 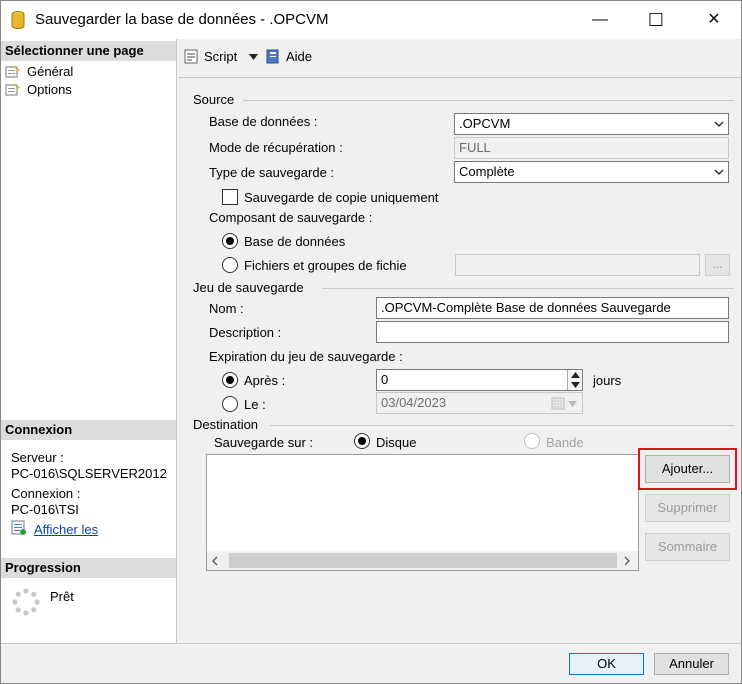 I want to click on page-item-label: Options, so click(x=49, y=89).